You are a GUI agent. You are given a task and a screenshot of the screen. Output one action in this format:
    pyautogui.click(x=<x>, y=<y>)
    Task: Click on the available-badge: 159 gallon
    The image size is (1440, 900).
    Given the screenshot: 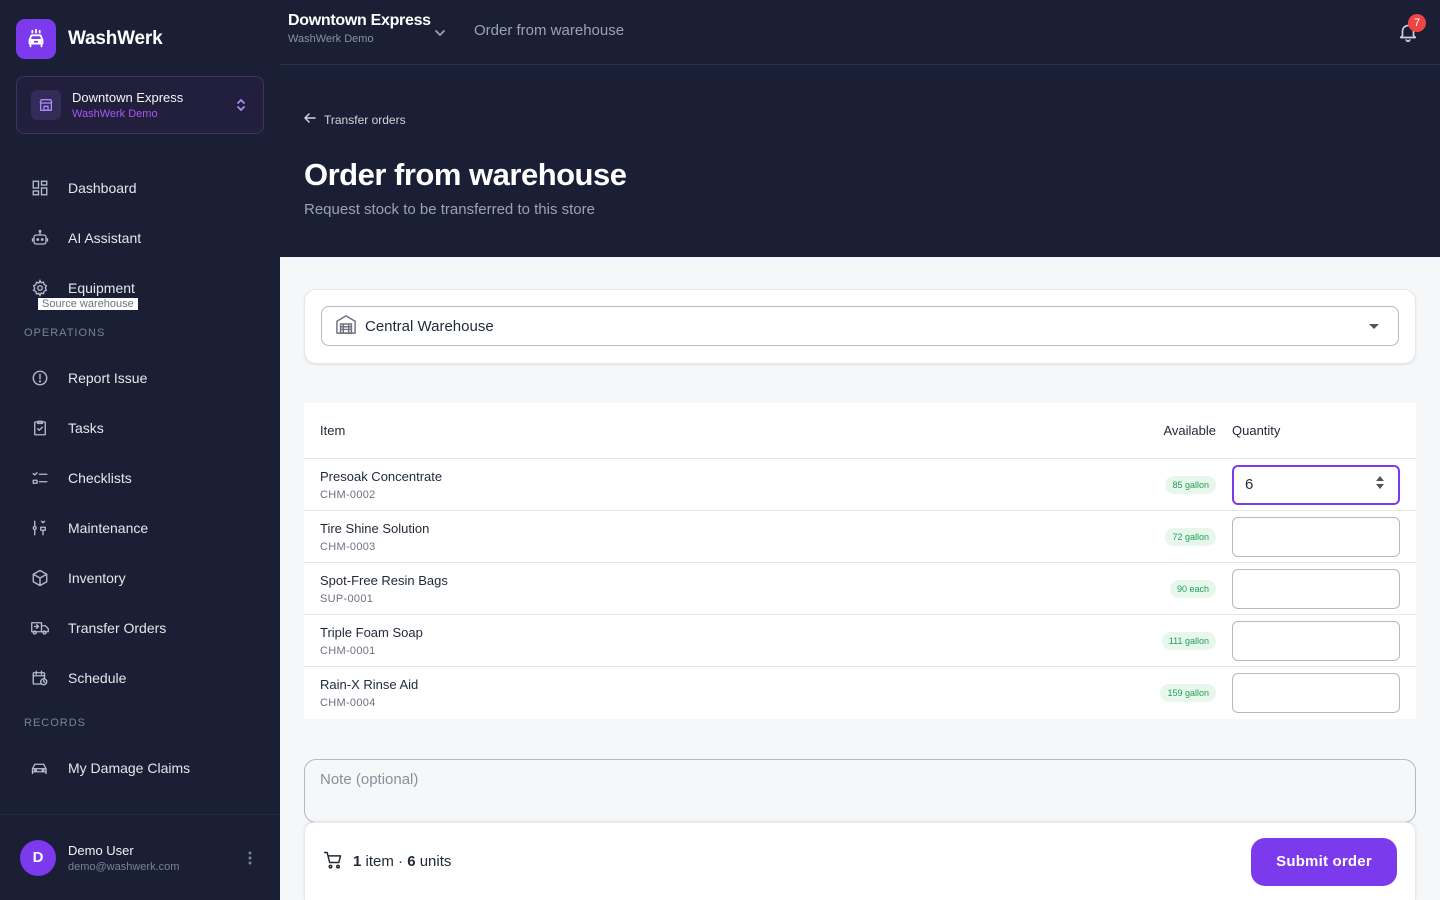 What is the action you would take?
    pyautogui.click(x=1188, y=693)
    